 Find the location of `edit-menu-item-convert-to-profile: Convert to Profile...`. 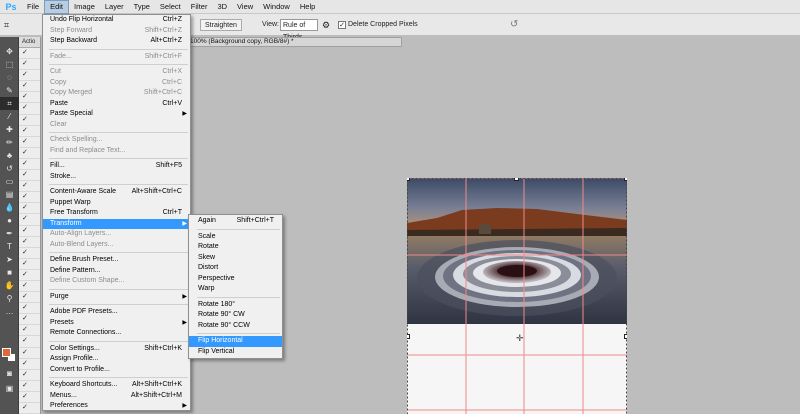

edit-menu-item-convert-to-profile: Convert to Profile... is located at coordinates (116, 370).